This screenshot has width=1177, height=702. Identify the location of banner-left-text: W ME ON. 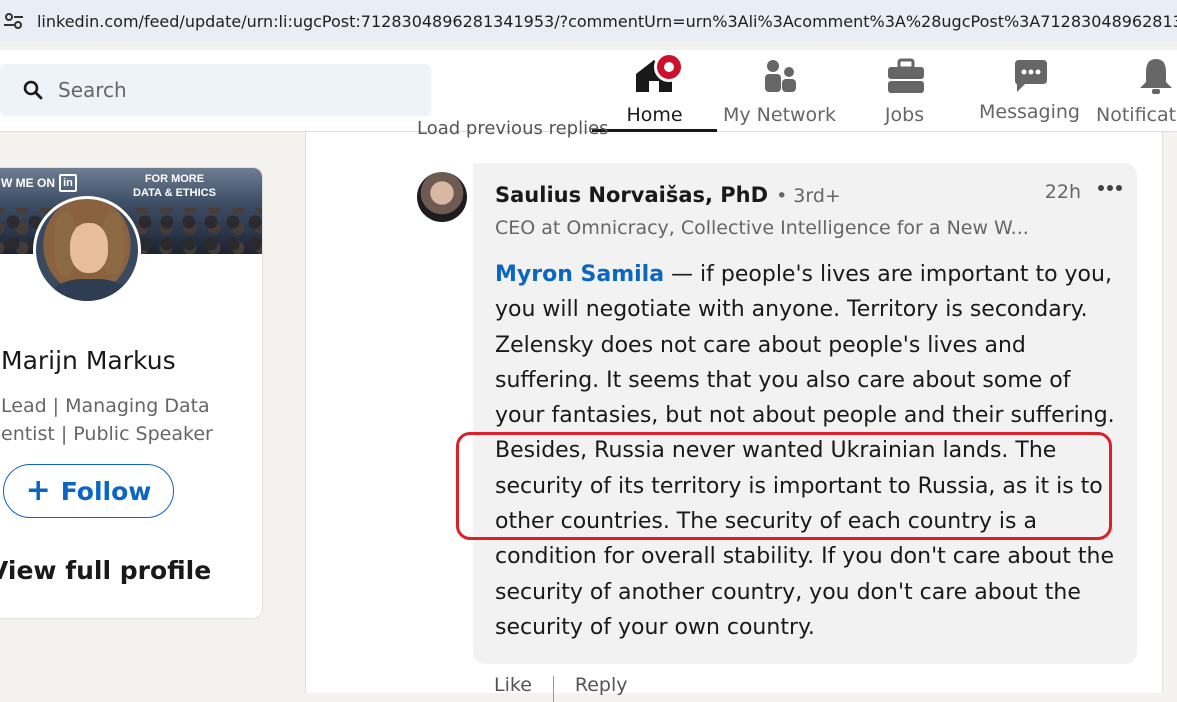
(28, 183).